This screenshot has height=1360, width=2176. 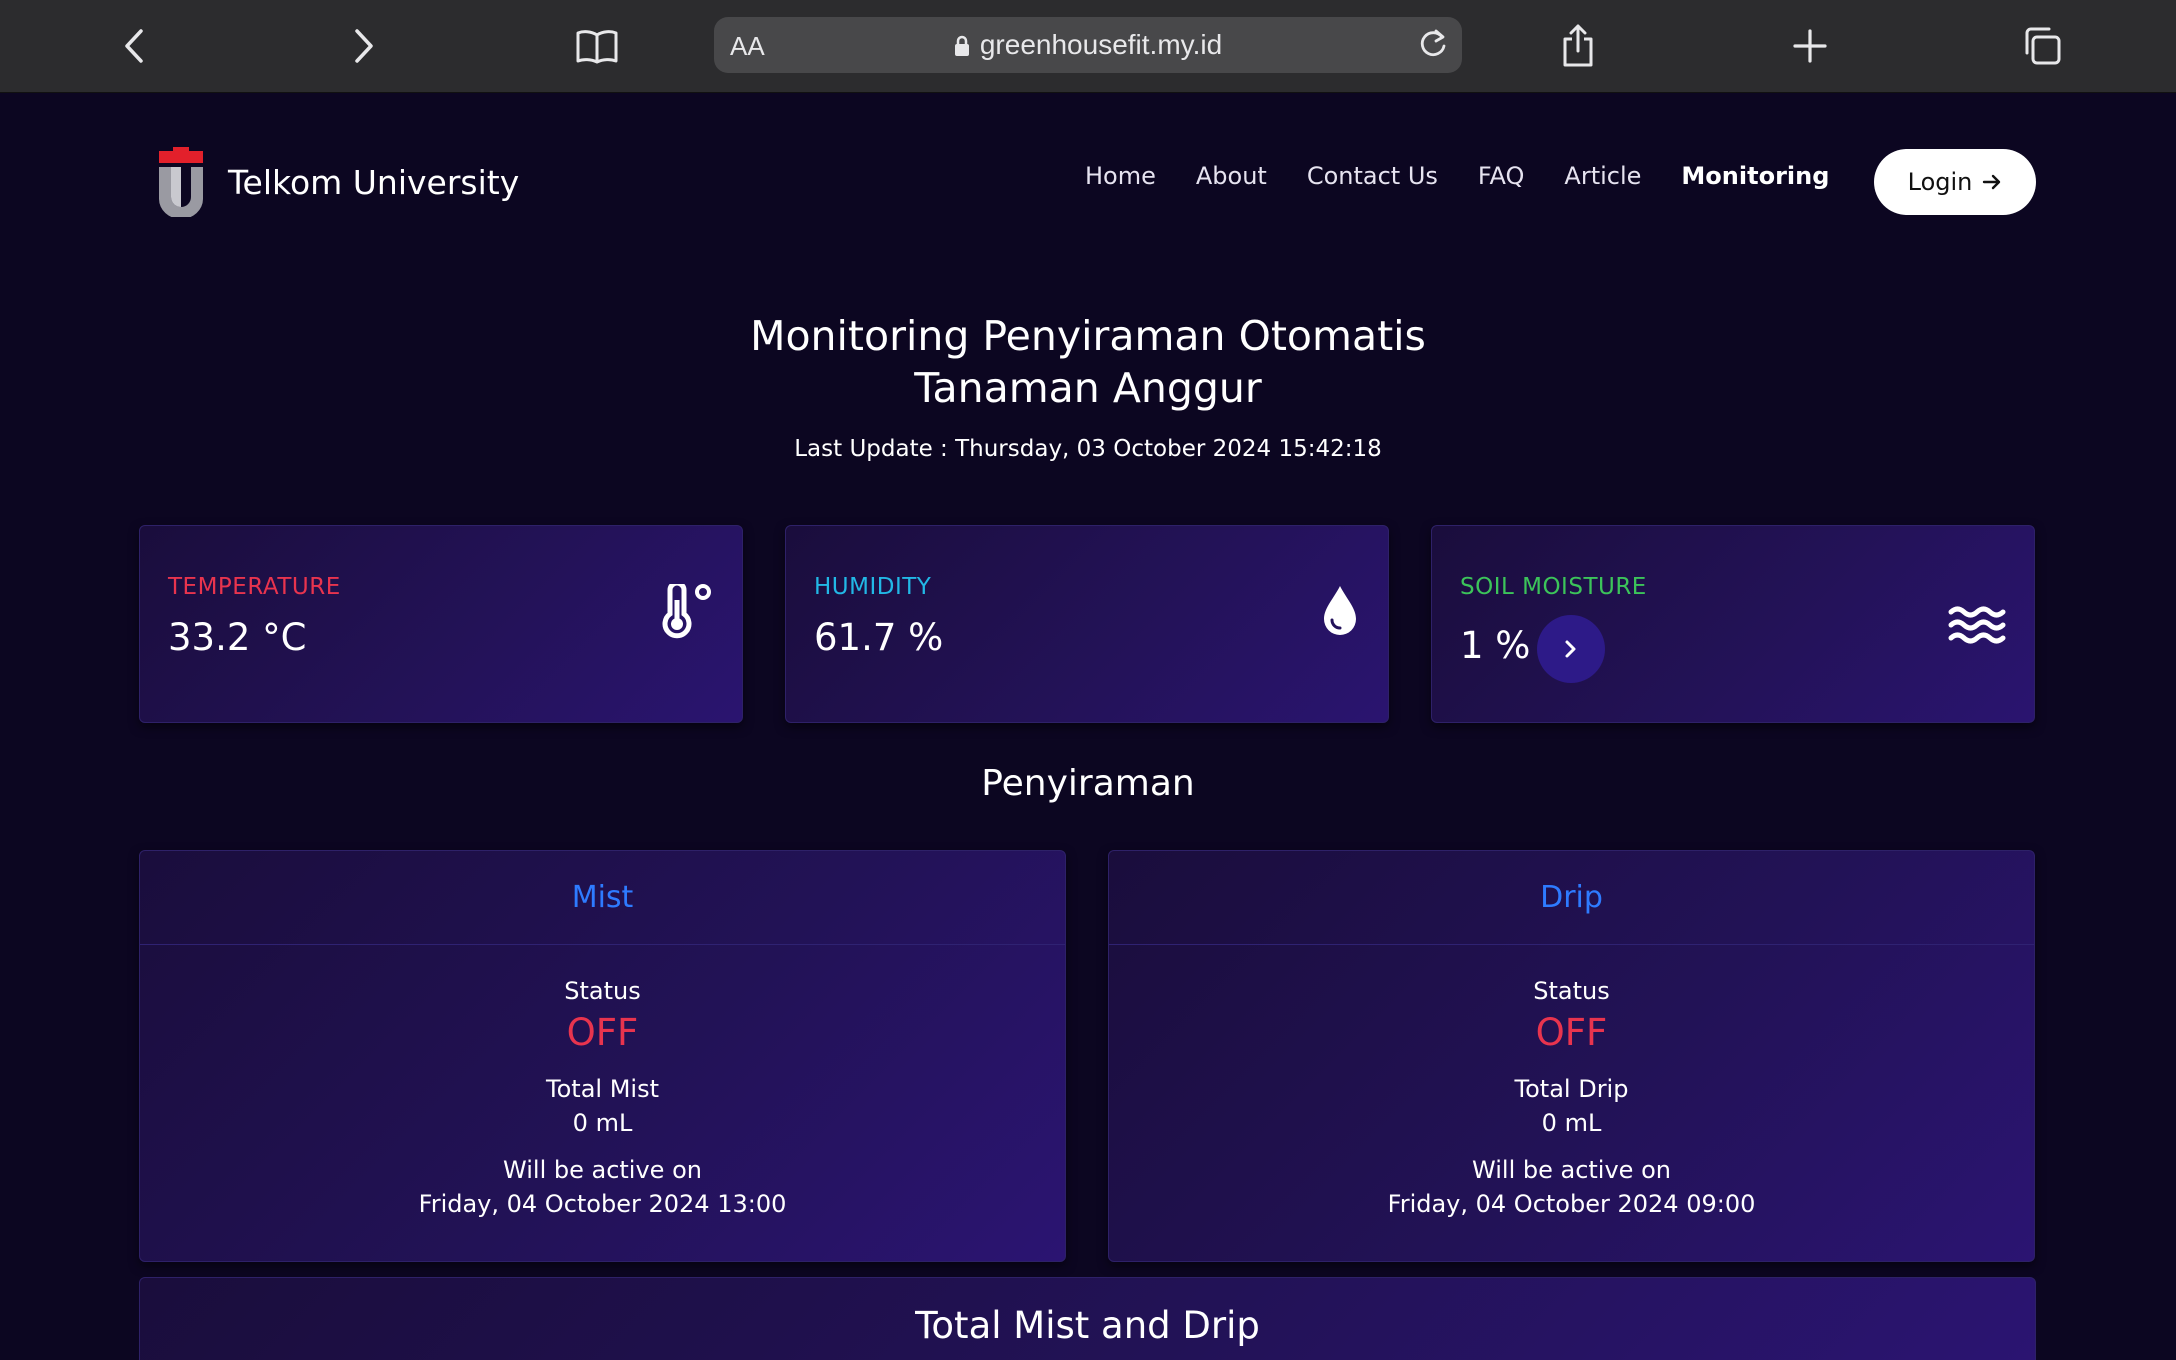 I want to click on soil-details-button, so click(x=1571, y=649).